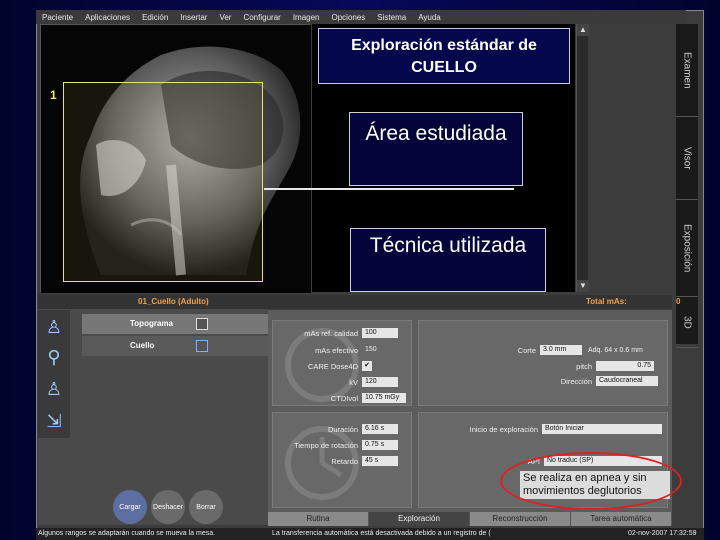 The height and width of the screenshot is (540, 720). I want to click on slide-title: Exploración estándar de CUELLO, so click(444, 56).